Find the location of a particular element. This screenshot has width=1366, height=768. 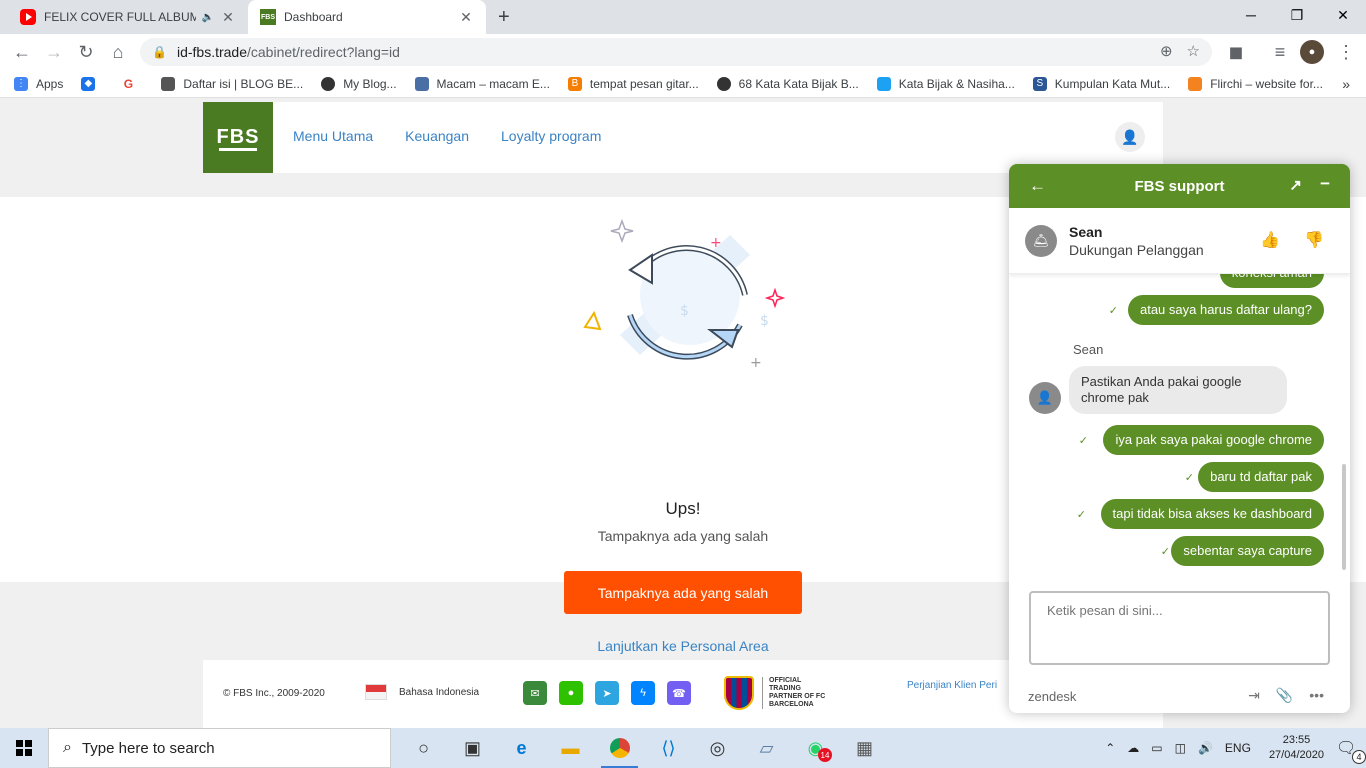

fc-barcelona-crest-icon is located at coordinates (739, 693).